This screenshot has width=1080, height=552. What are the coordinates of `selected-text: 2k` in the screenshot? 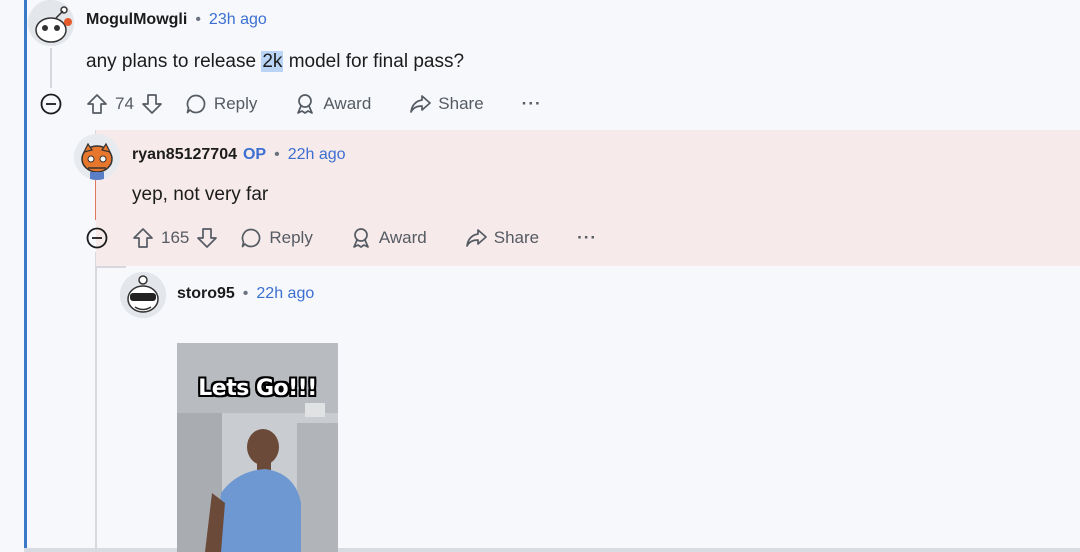 It's located at (272, 61).